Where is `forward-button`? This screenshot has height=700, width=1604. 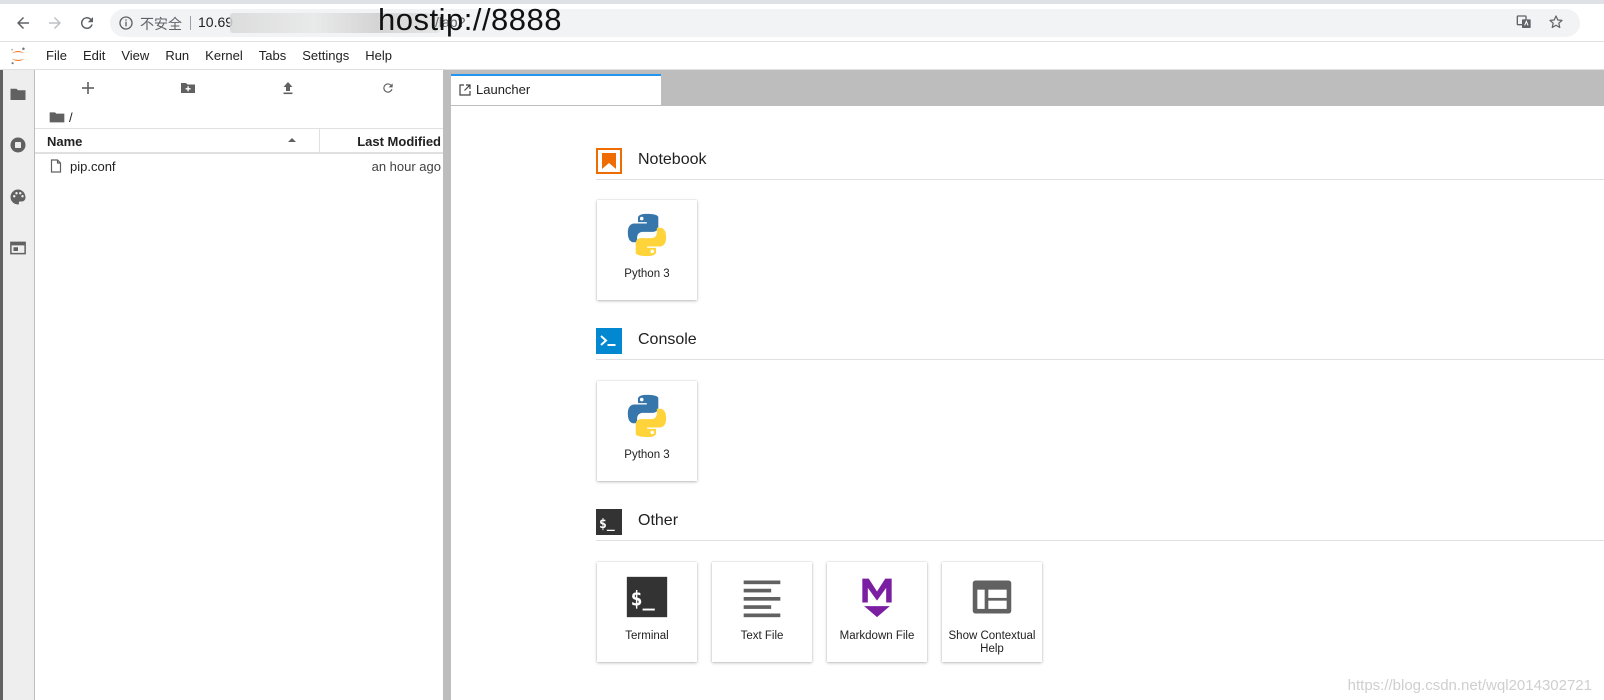
forward-button is located at coordinates (55, 23).